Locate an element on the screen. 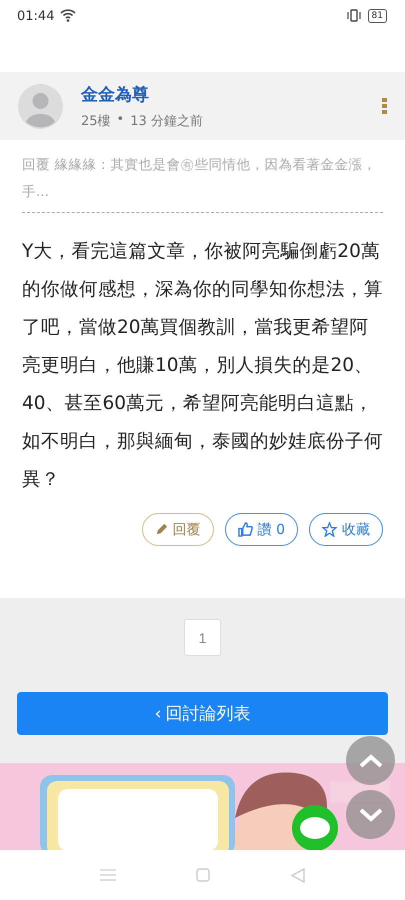 The image size is (405, 900). chevron-up-icon is located at coordinates (370, 761).